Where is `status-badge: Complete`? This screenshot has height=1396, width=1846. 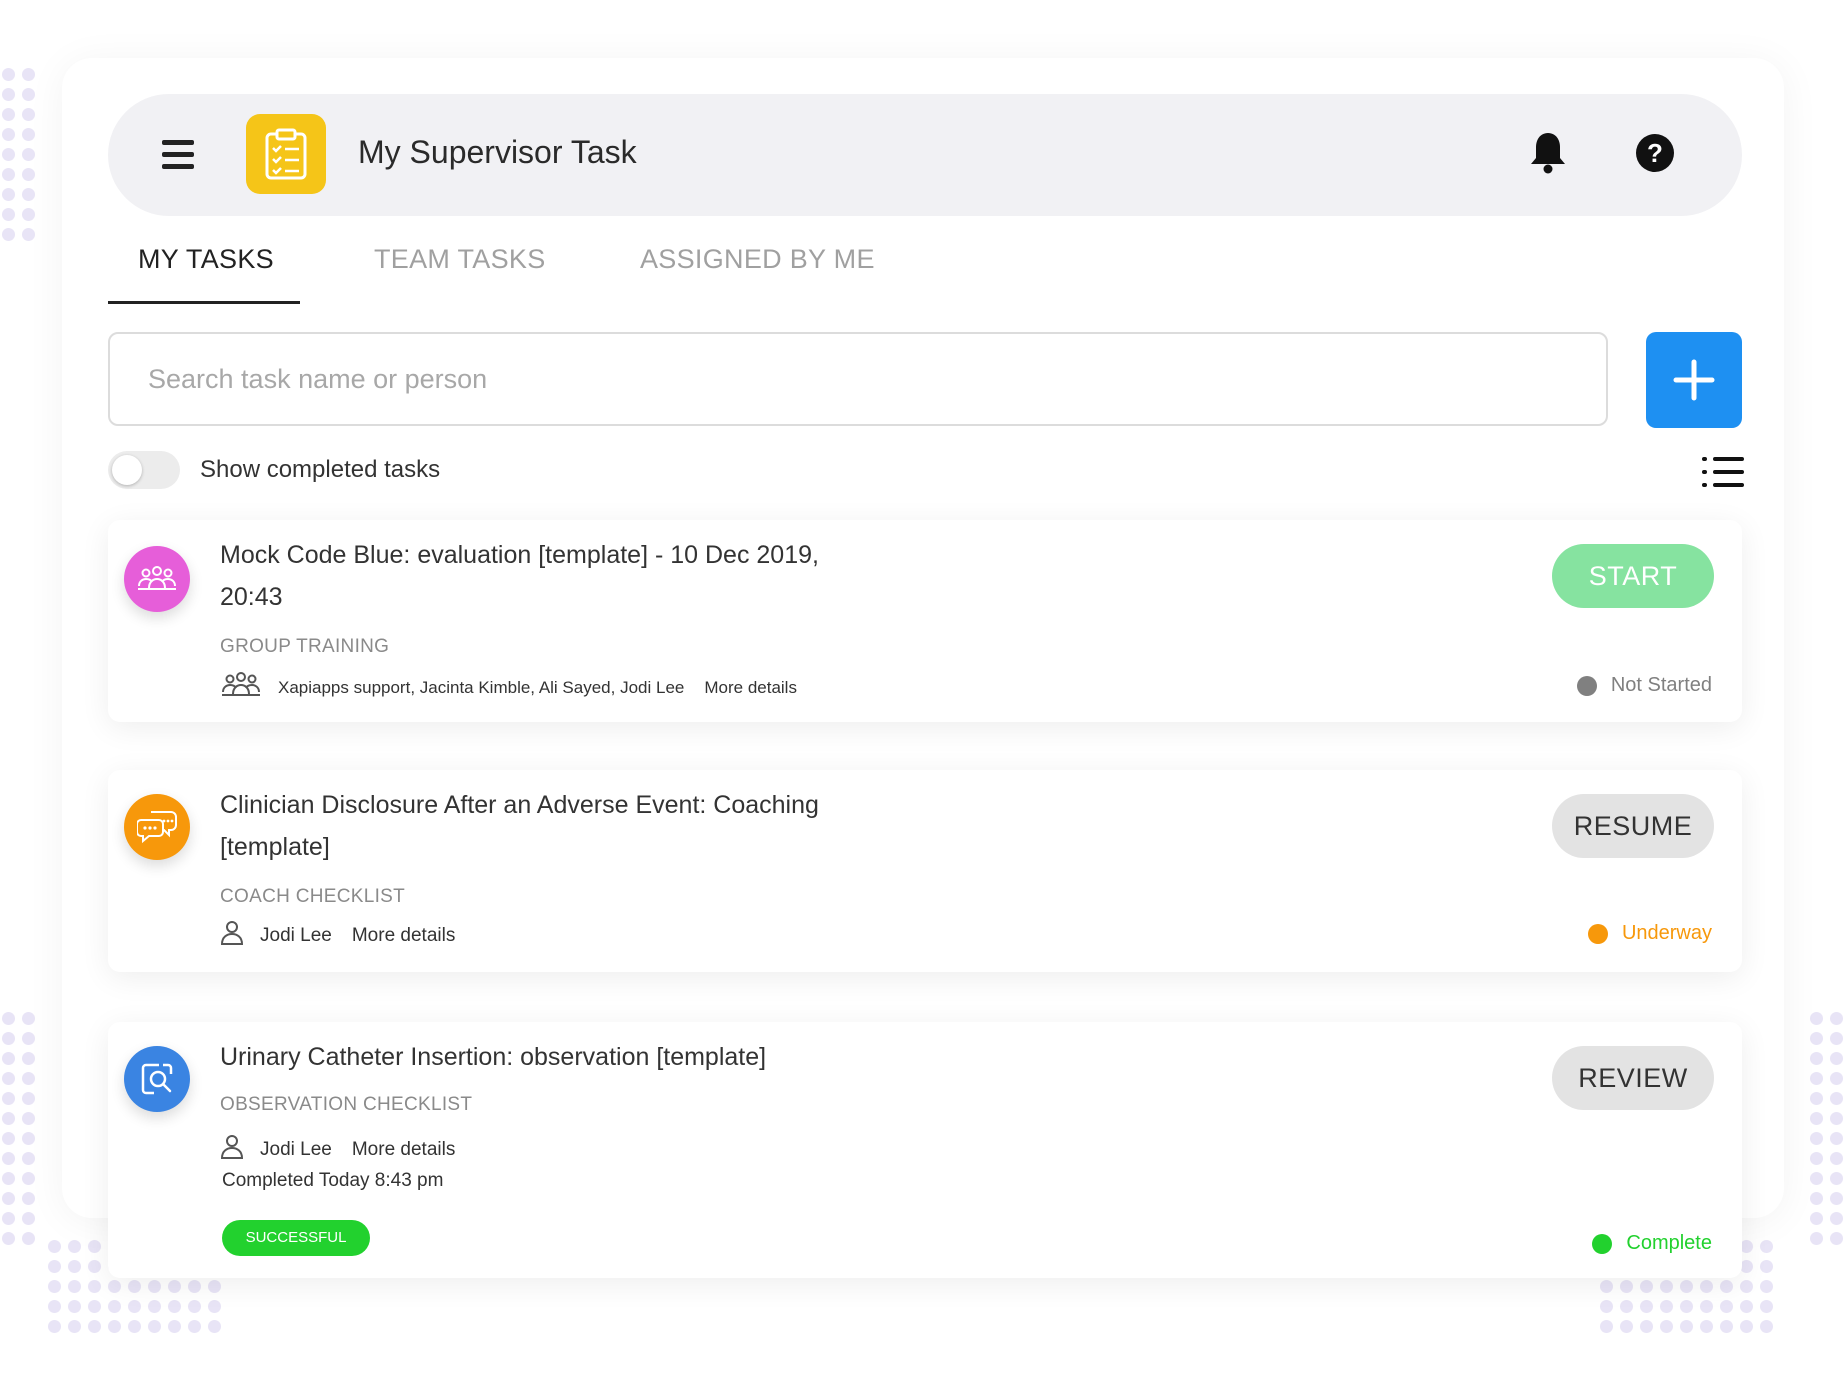 status-badge: Complete is located at coordinates (1652, 1243).